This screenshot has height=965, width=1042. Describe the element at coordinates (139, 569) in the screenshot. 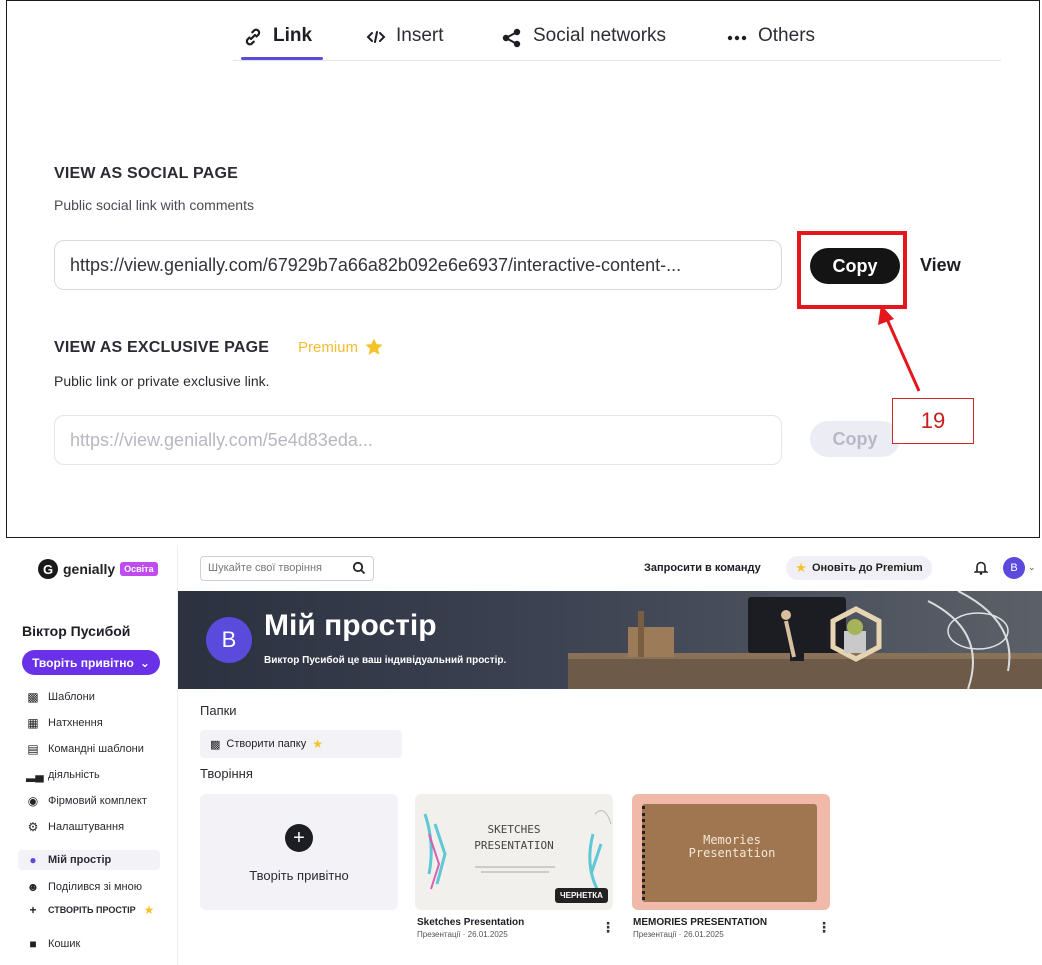

I see `edu-badge: Освіта` at that location.